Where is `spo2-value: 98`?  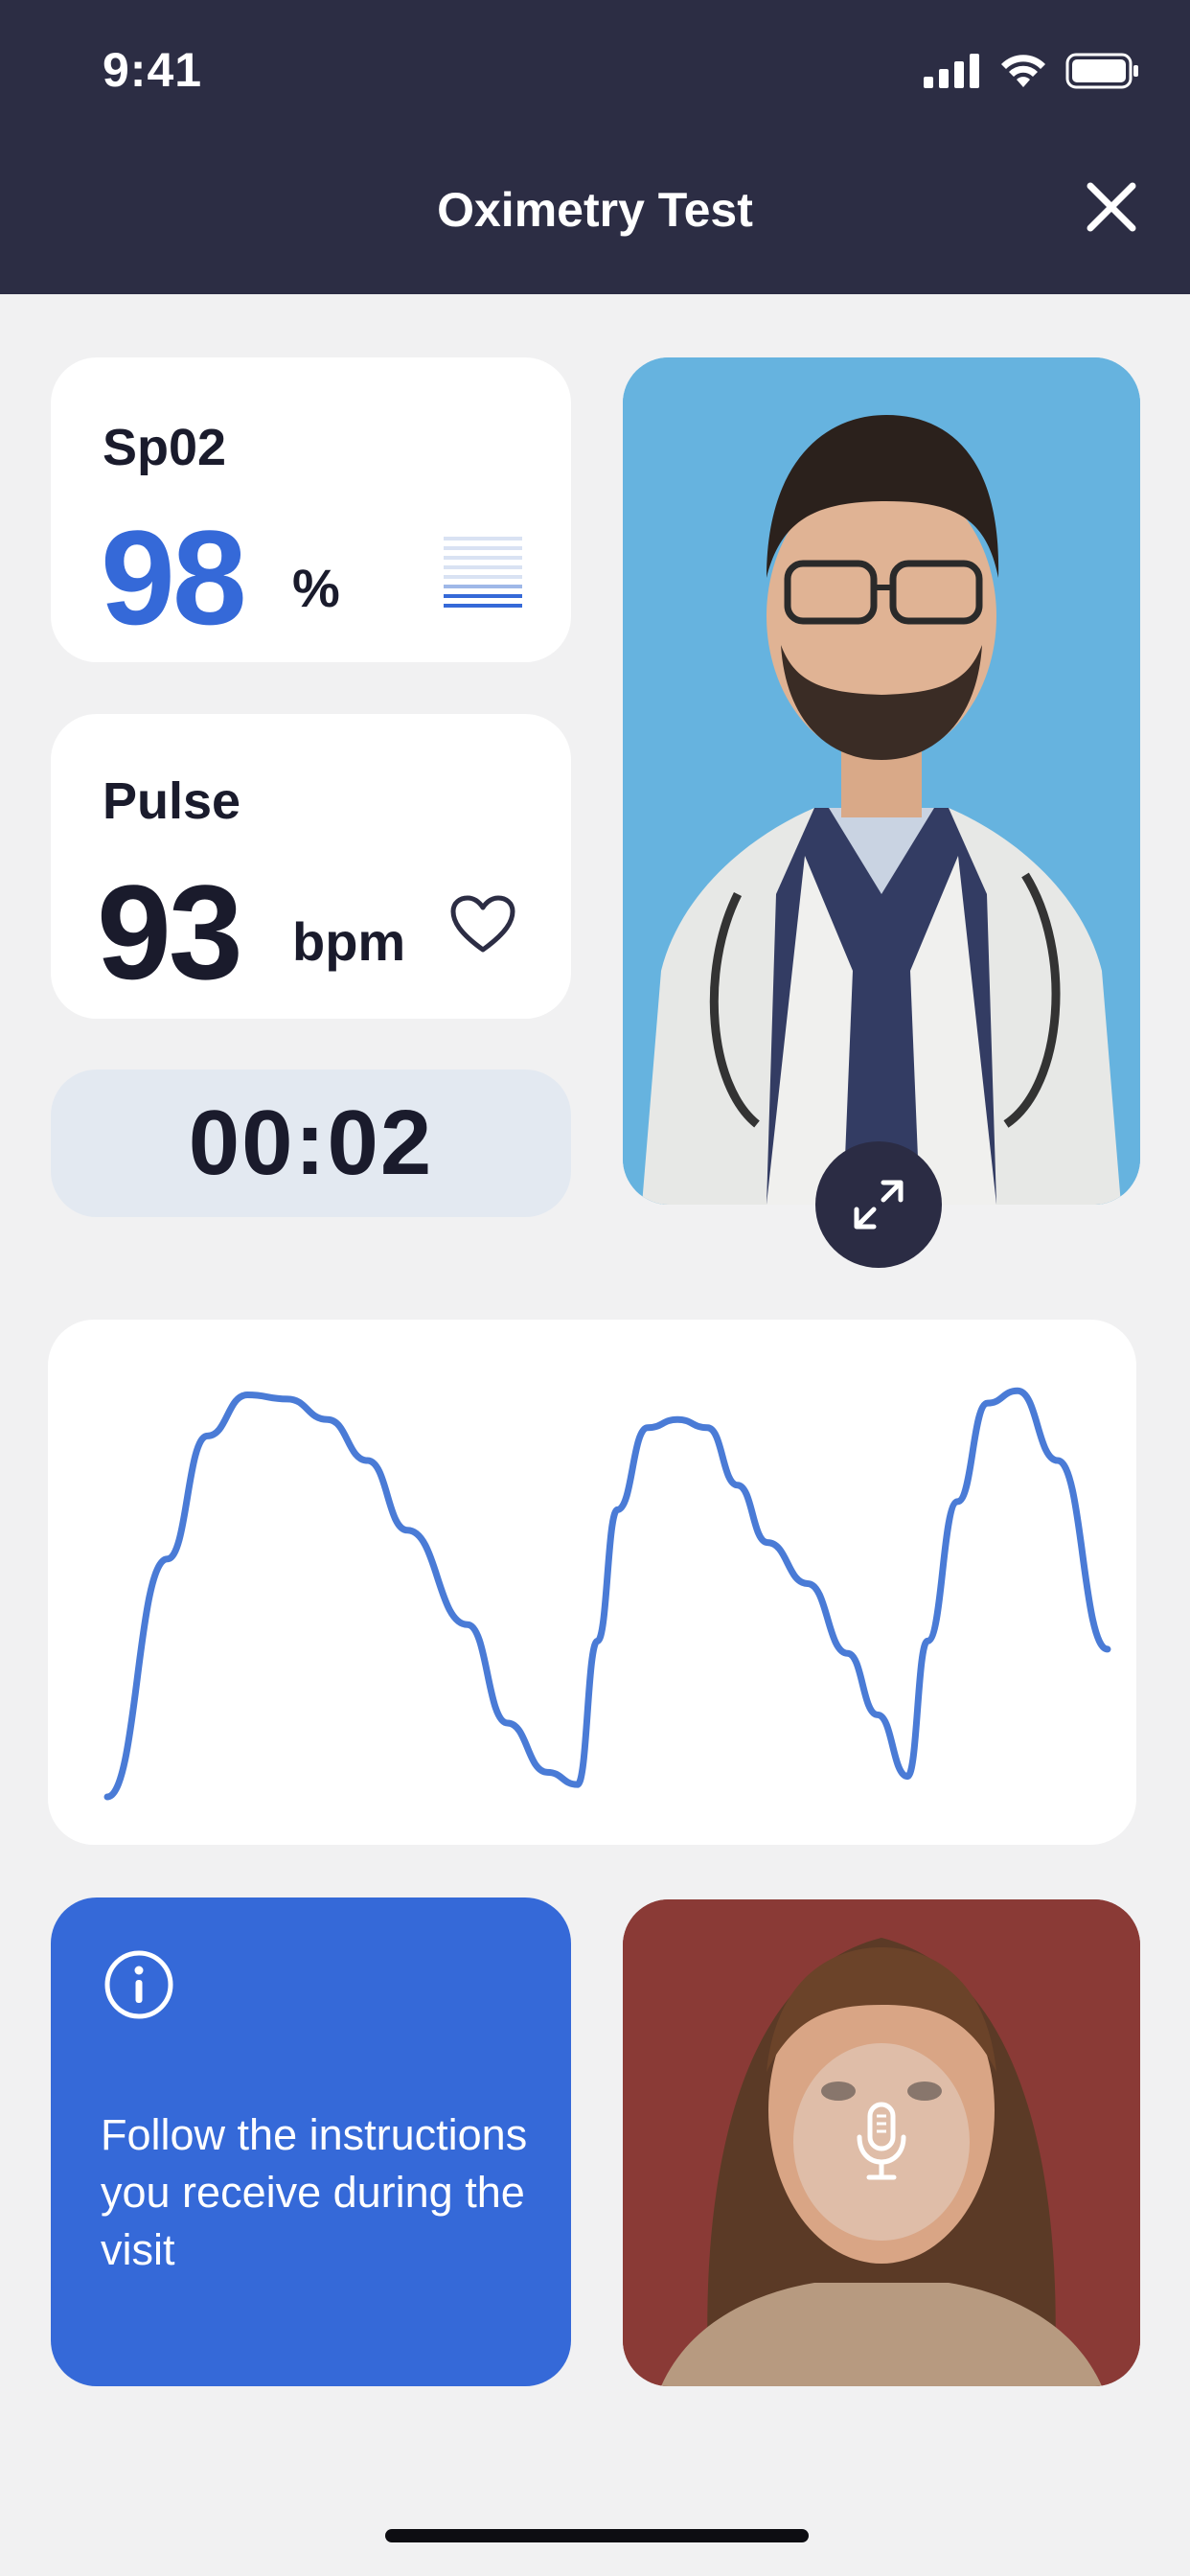
spo2-value: 98 is located at coordinates (174, 577).